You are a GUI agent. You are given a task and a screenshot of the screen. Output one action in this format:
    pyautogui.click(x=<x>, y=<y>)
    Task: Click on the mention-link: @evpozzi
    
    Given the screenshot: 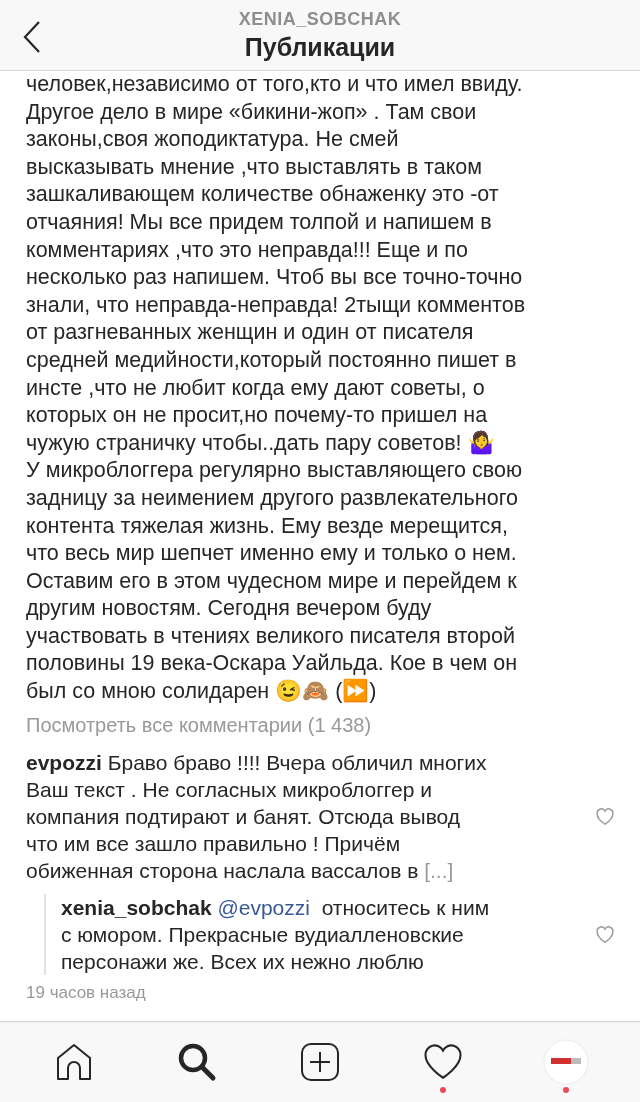 What is the action you would take?
    pyautogui.click(x=263, y=907)
    